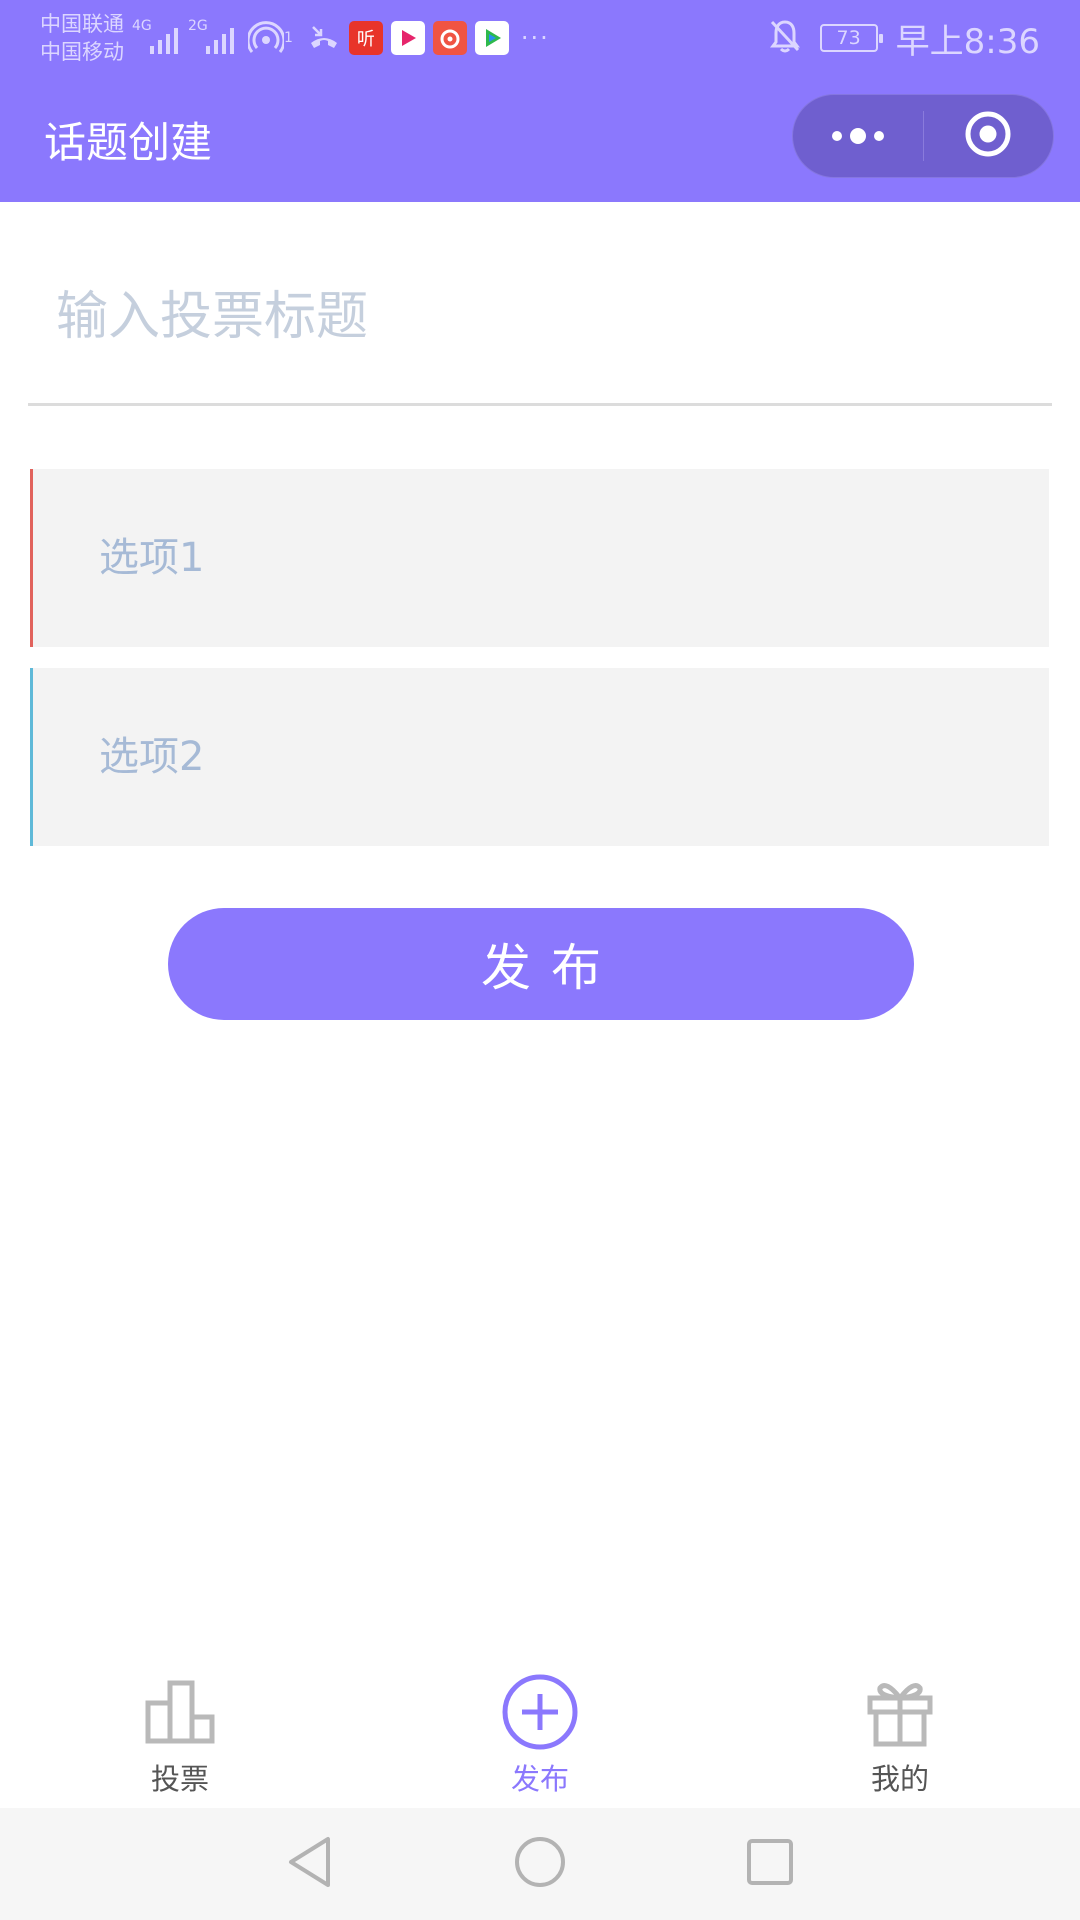  I want to click on bar-chart-icon, so click(180, 1712).